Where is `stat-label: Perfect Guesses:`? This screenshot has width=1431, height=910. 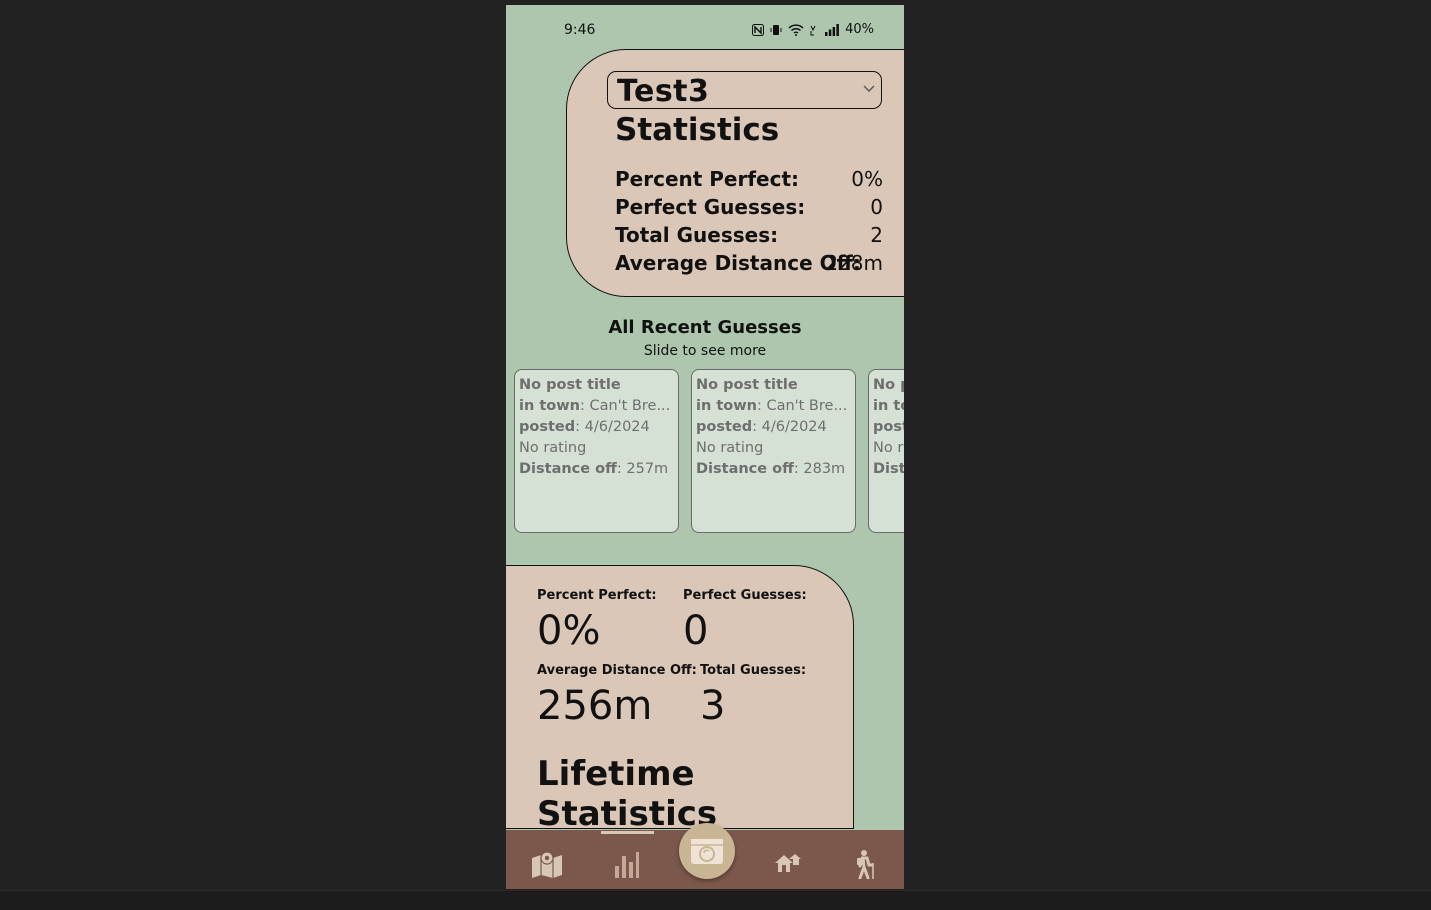
stat-label: Perfect Guesses: is located at coordinates (710, 207).